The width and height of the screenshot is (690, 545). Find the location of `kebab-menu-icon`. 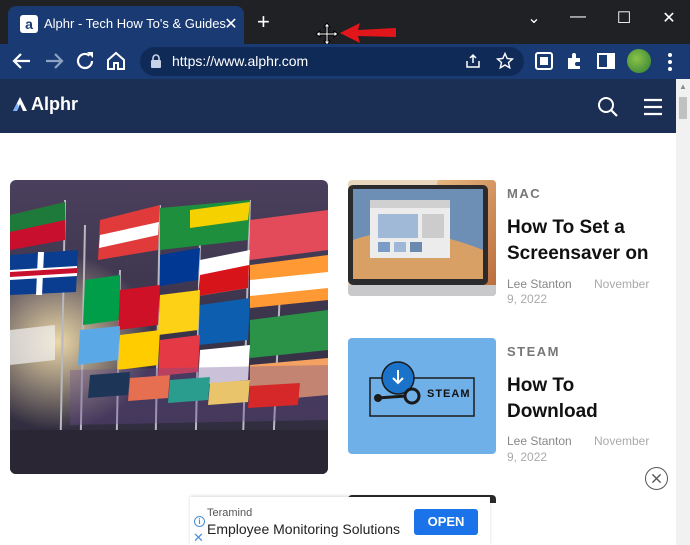

kebab-menu-icon is located at coordinates (670, 62).